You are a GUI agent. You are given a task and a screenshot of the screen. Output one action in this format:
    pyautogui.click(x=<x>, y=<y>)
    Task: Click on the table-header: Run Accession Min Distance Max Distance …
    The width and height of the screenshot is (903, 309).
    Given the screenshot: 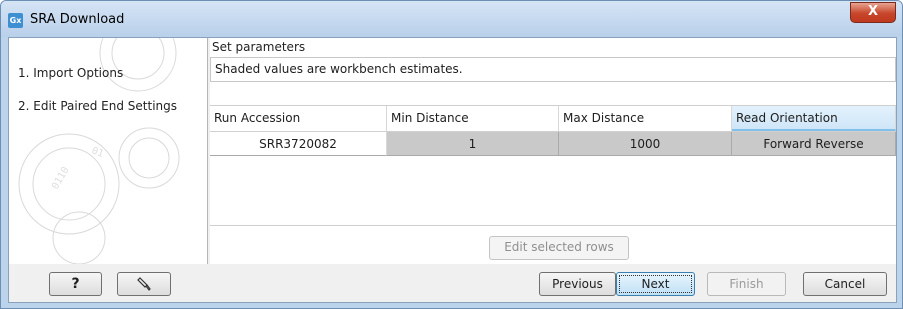 What is the action you would take?
    pyautogui.click(x=553, y=119)
    